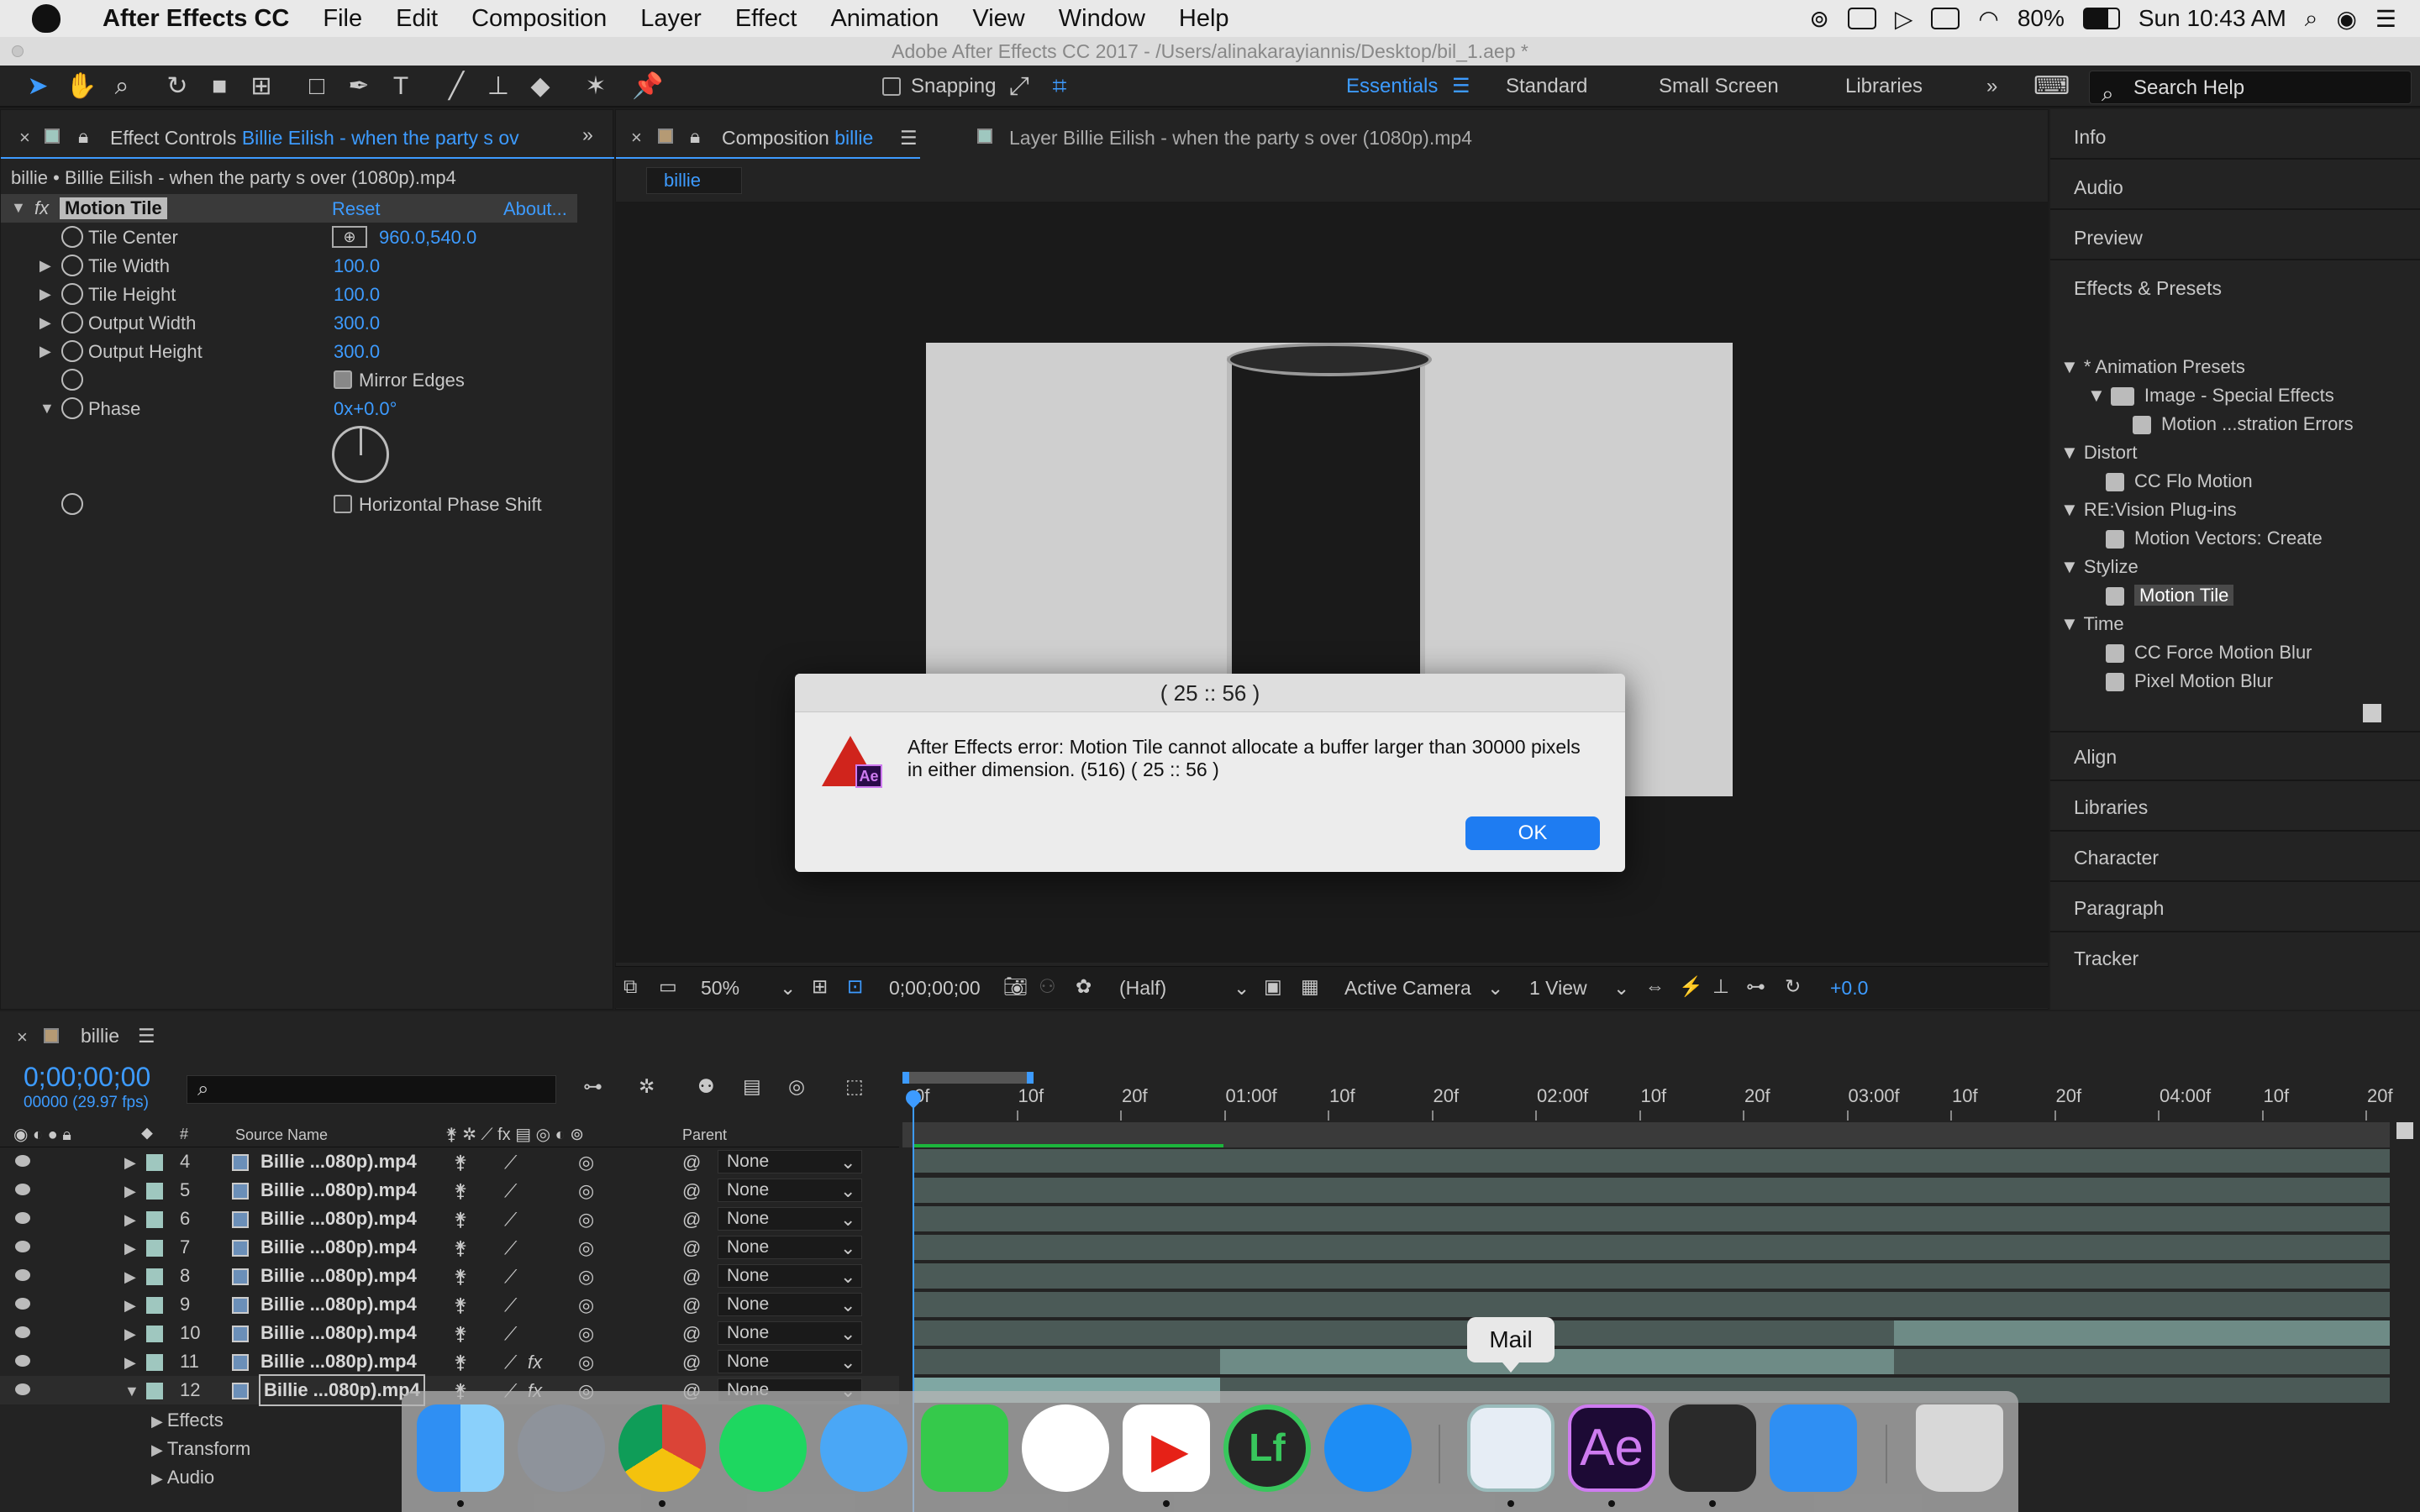 The width and height of the screenshot is (2420, 1512). Describe the element at coordinates (884, 19) in the screenshot. I see `menu-animation: Animation` at that location.